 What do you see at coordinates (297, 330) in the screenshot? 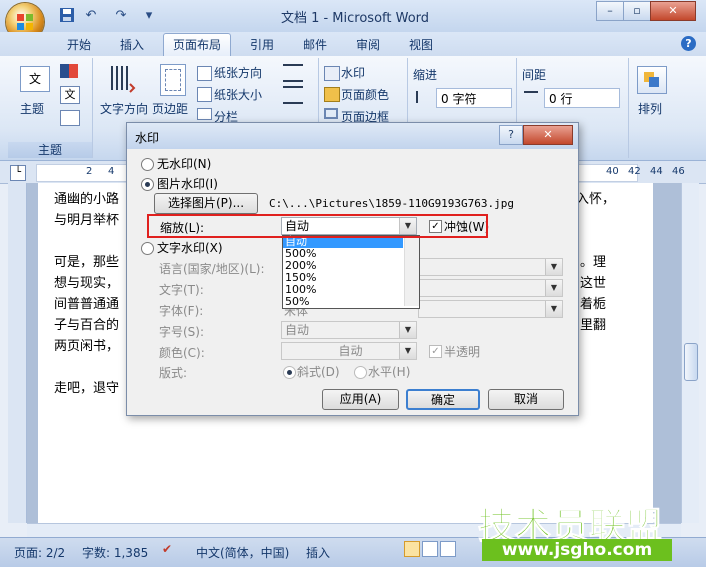
I see `size-value: 自动` at bounding box center [297, 330].